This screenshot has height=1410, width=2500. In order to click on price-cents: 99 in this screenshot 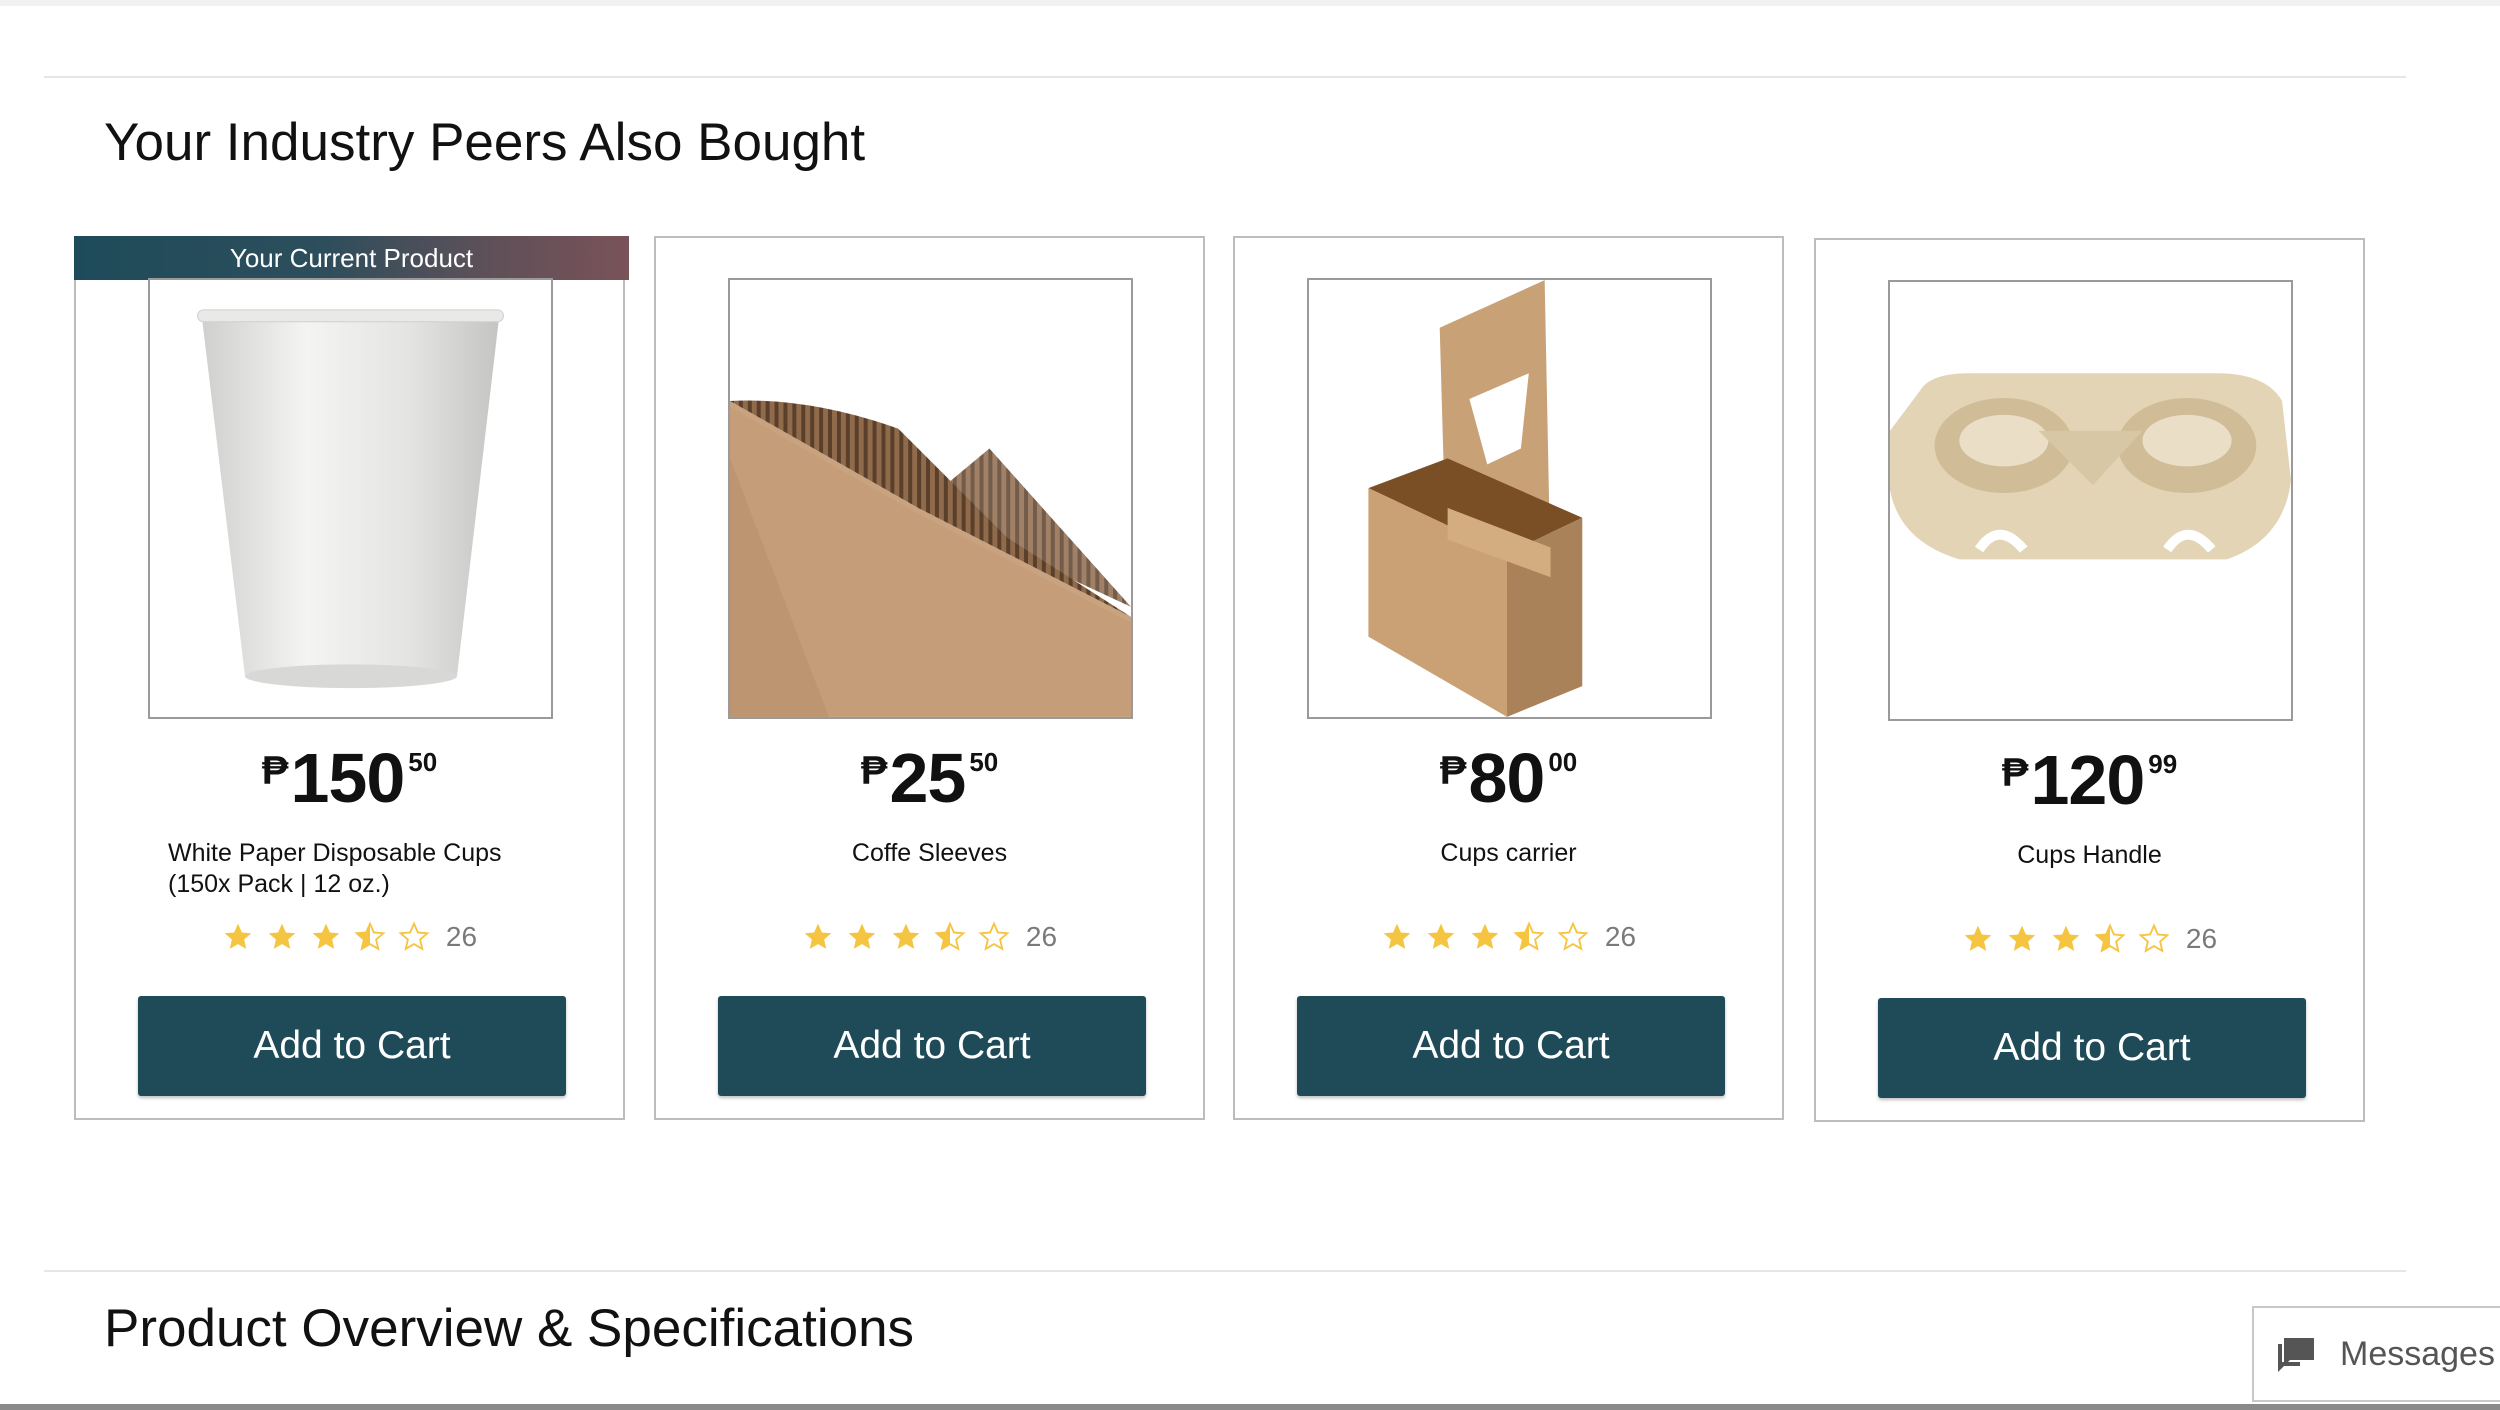, I will do `click(2163, 764)`.